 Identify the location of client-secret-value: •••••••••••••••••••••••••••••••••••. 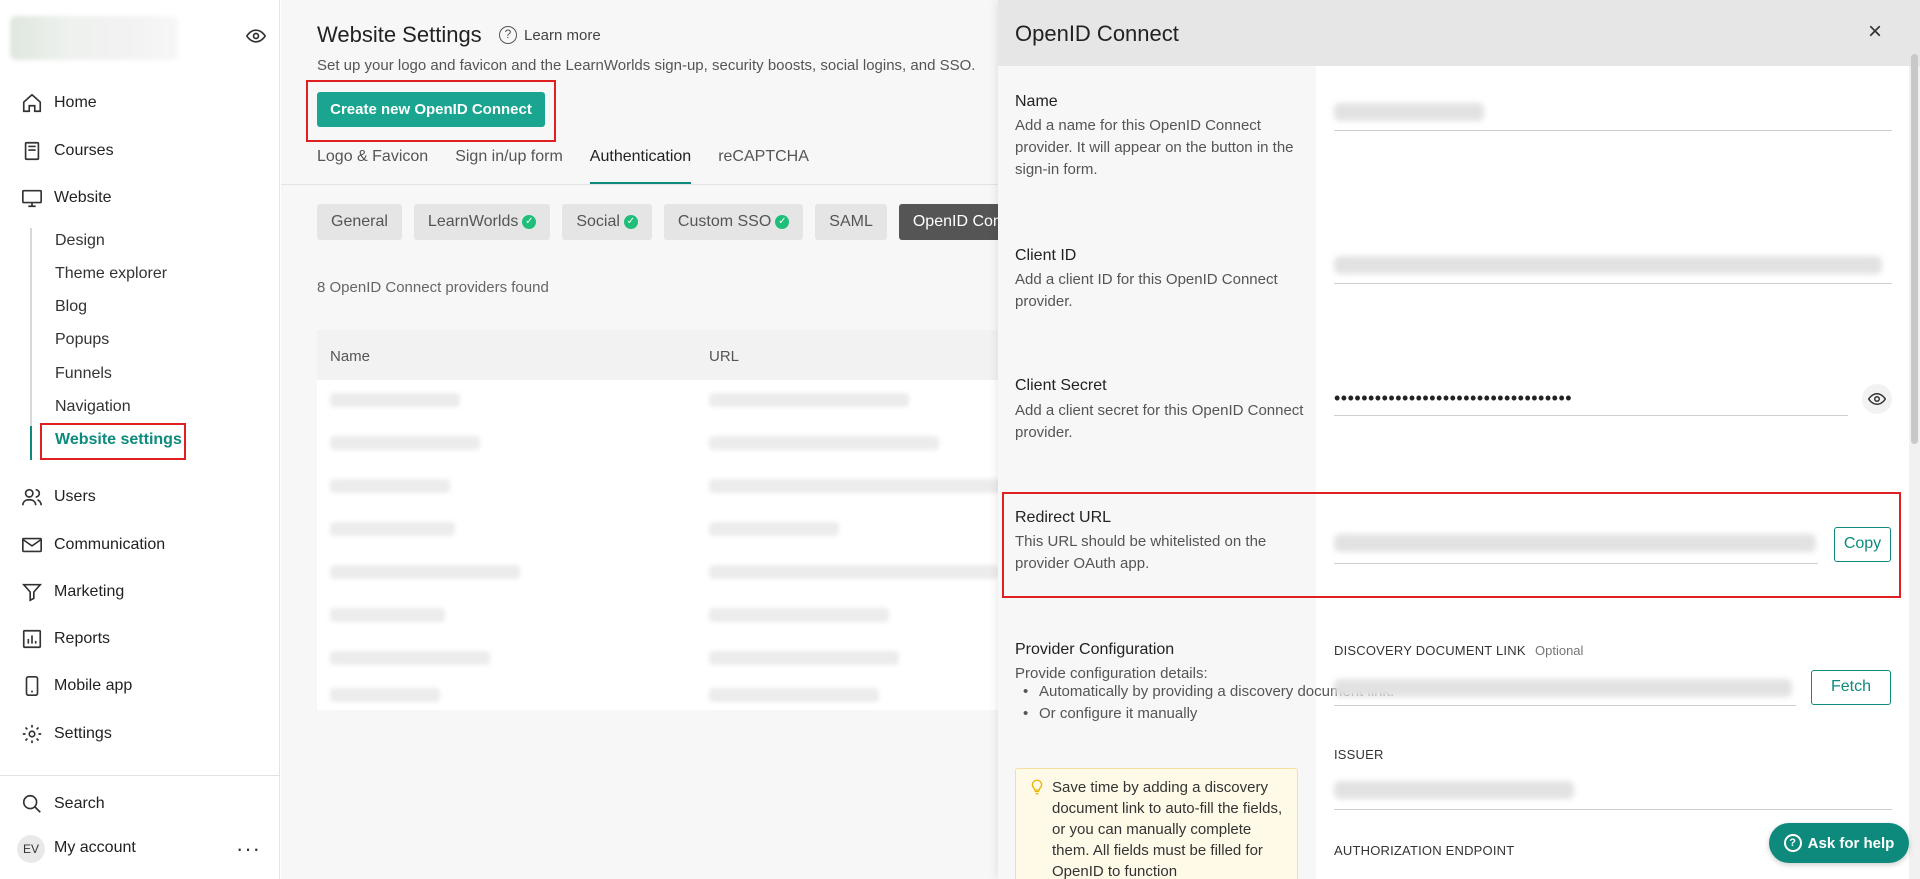
(1453, 398).